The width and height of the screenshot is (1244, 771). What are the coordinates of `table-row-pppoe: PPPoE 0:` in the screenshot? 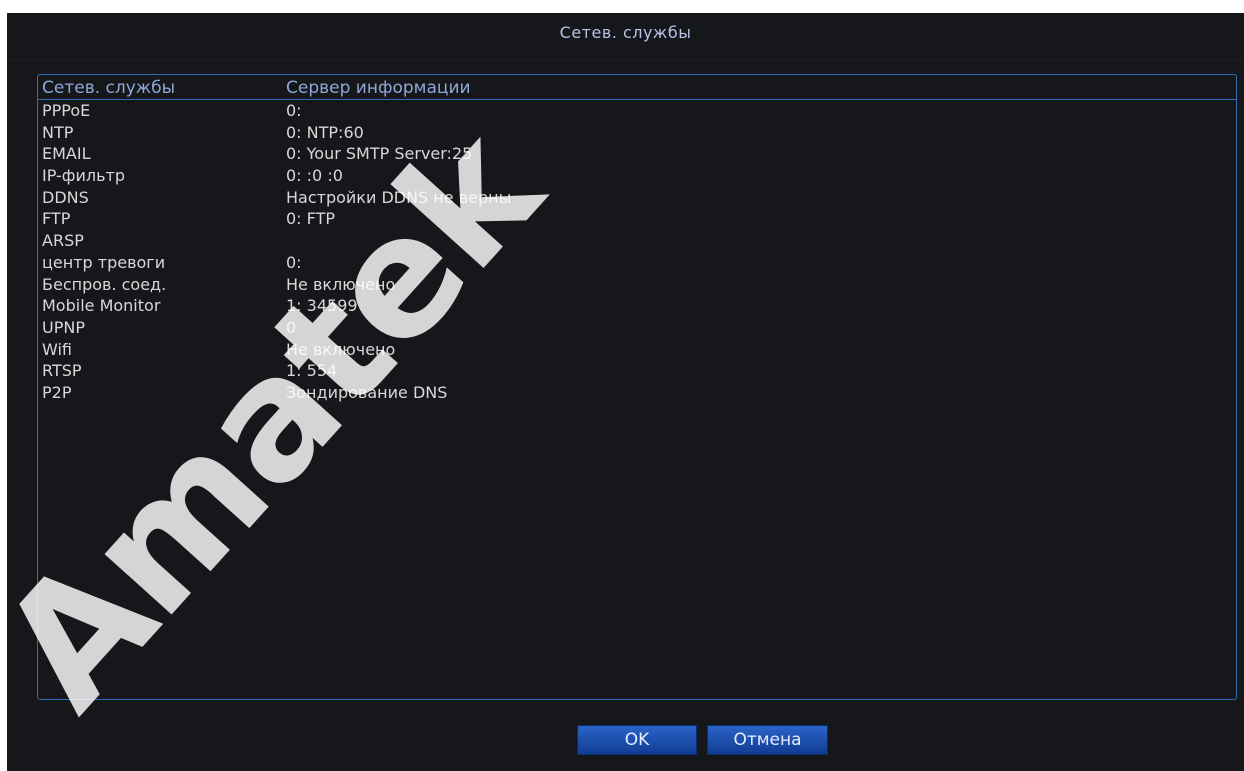 It's located at (637, 111).